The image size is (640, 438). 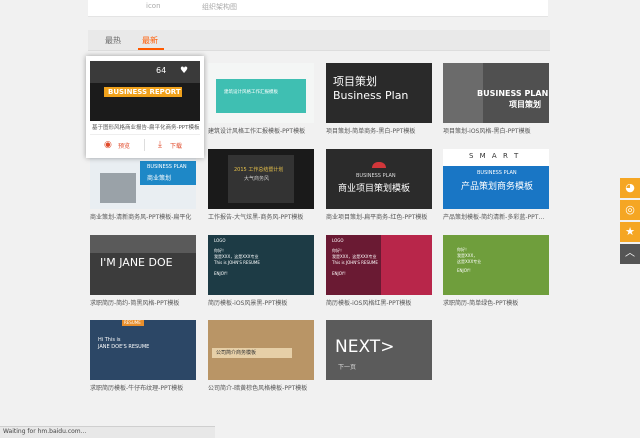 I want to click on thumb-title: BUSINESS REPORT, so click(x=144, y=92).